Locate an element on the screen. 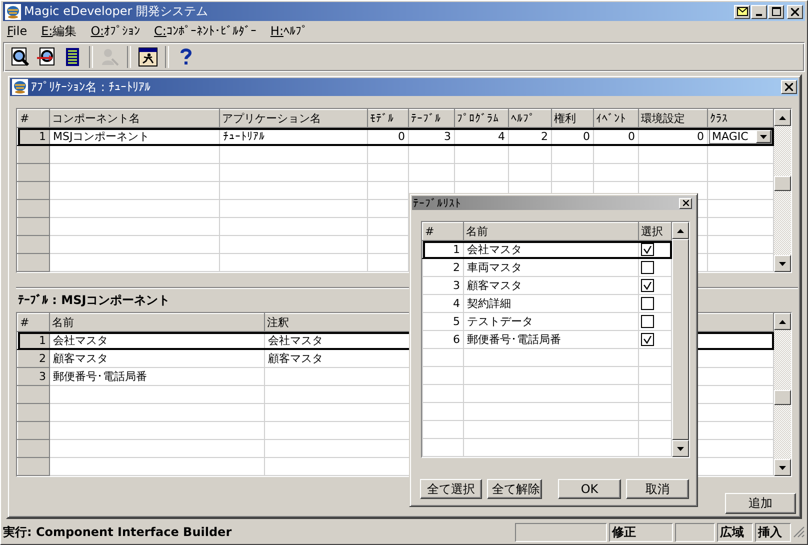 The width and height of the screenshot is (808, 545). running-figure-icon is located at coordinates (148, 57).